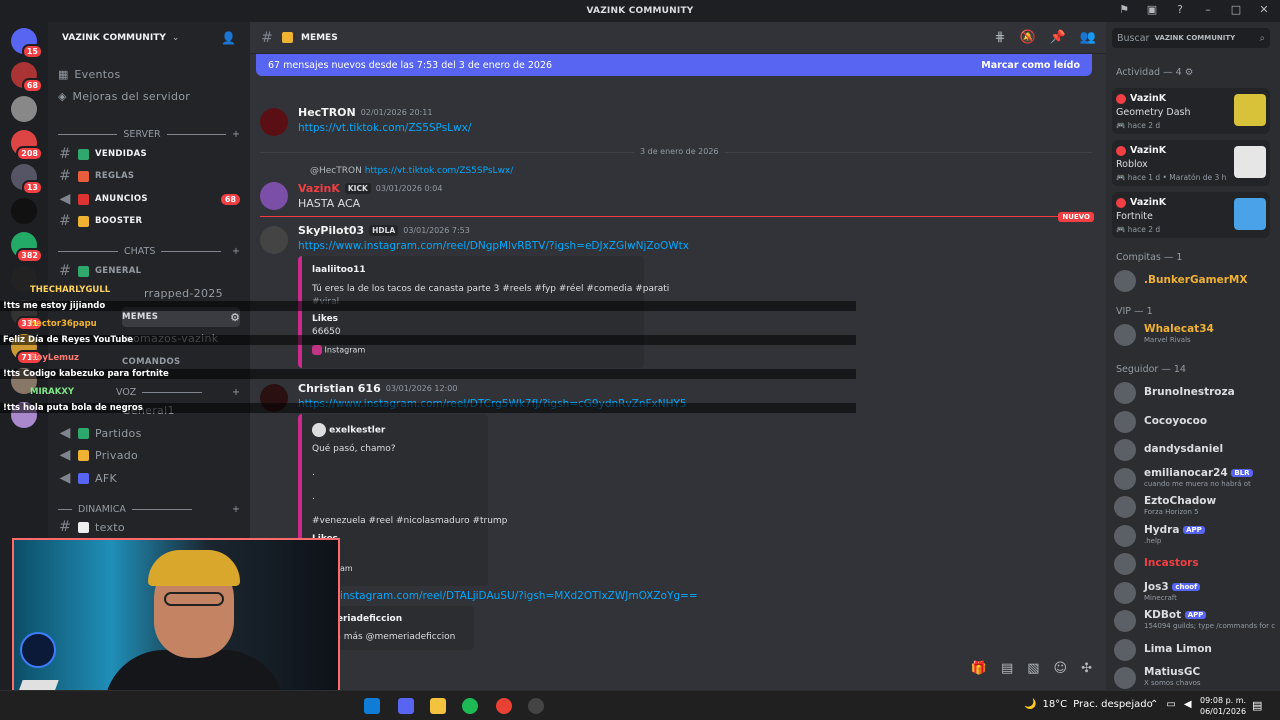  I want to click on date-divider-label: 3 de enero de 2026, so click(679, 151).